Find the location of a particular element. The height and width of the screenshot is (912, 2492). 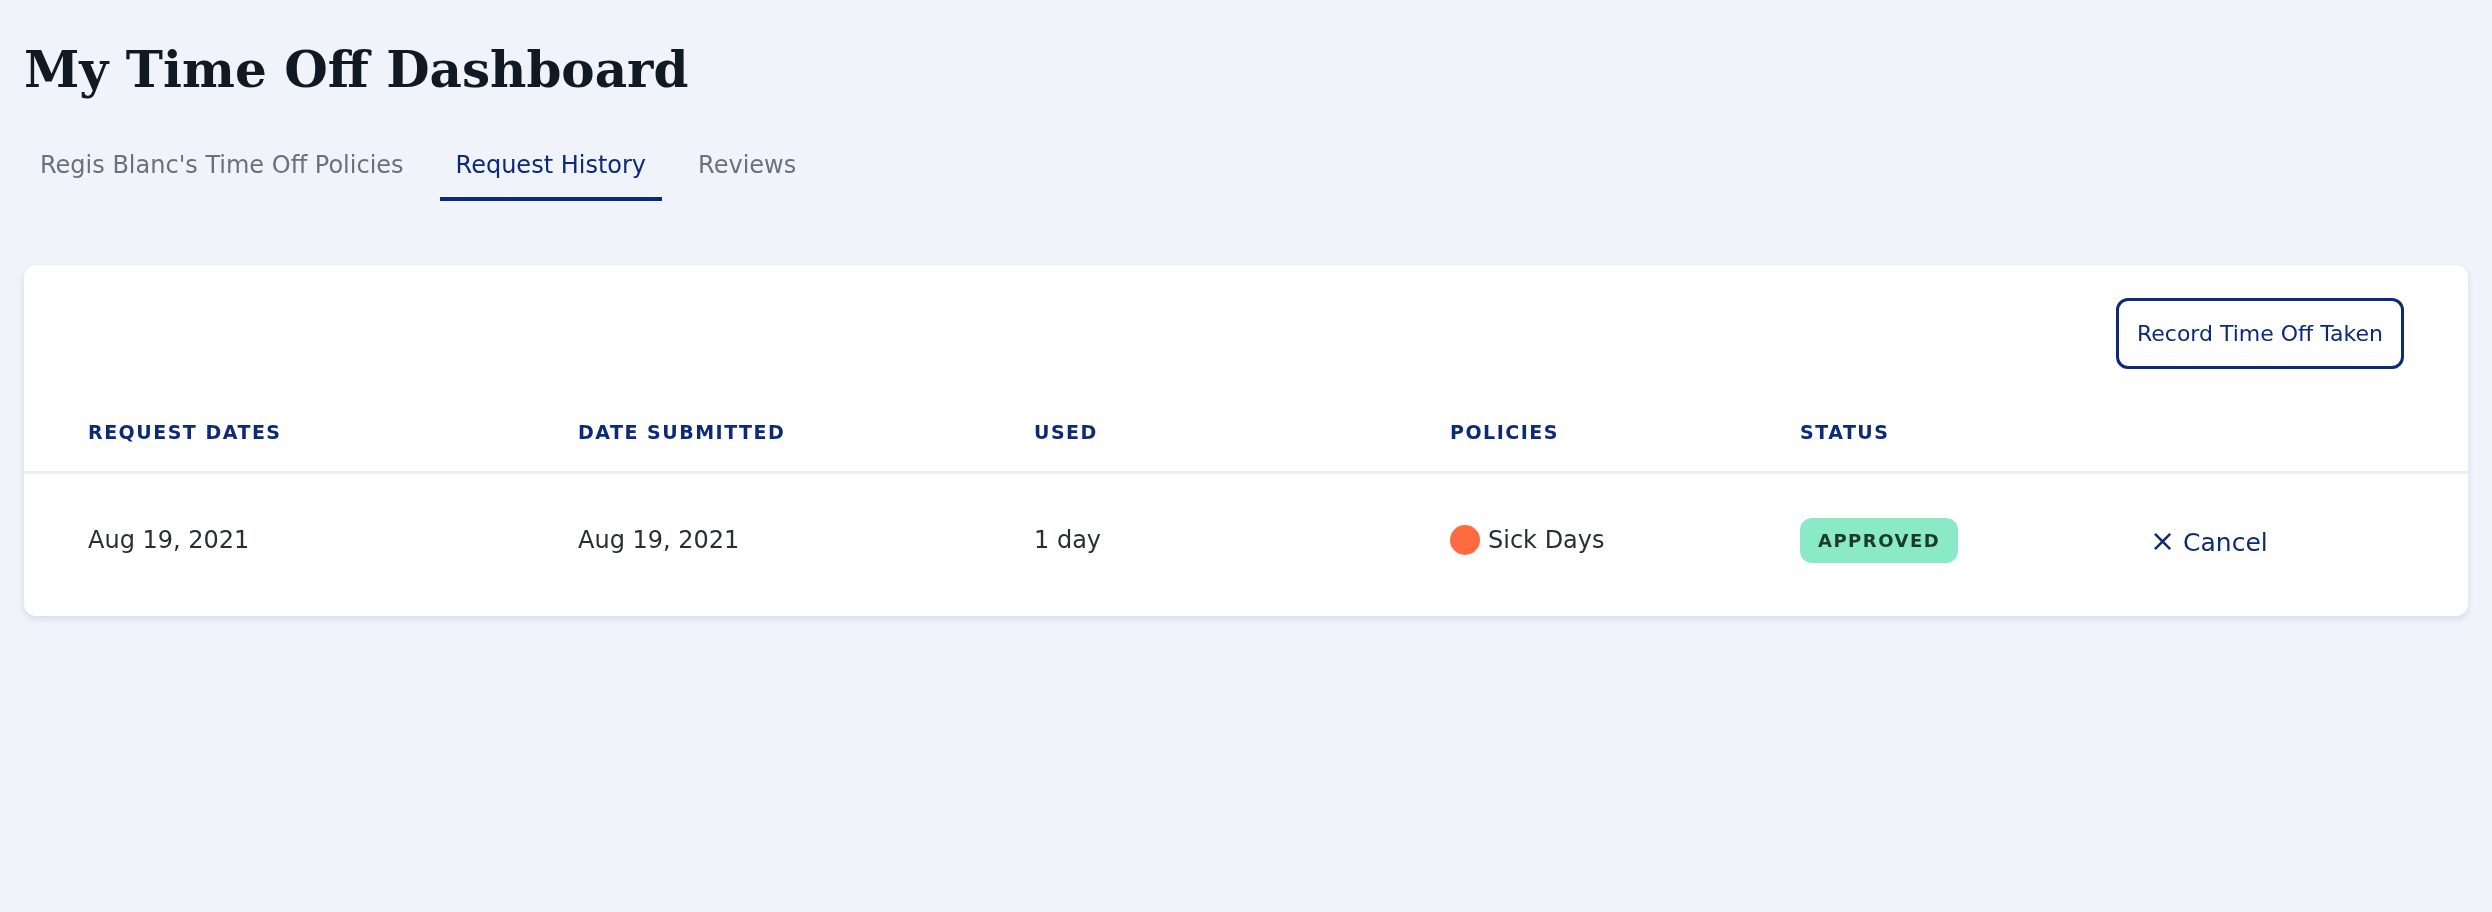

cancel-link: × Cancel is located at coordinates (2209, 540).